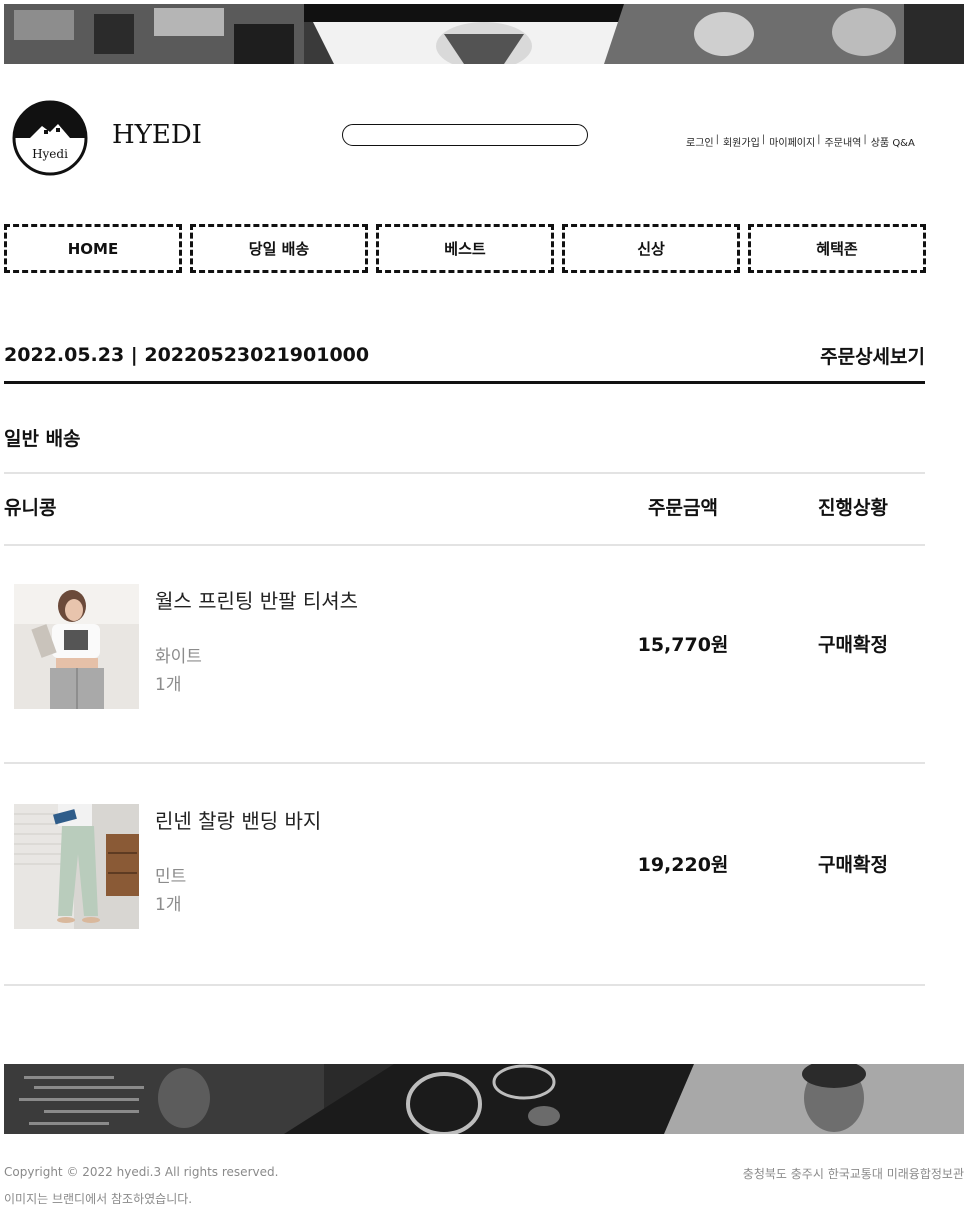 This screenshot has height=1213, width=966. What do you see at coordinates (893, 141) in the screenshot?
I see `product-qa-link: 상품 Q&A` at bounding box center [893, 141].